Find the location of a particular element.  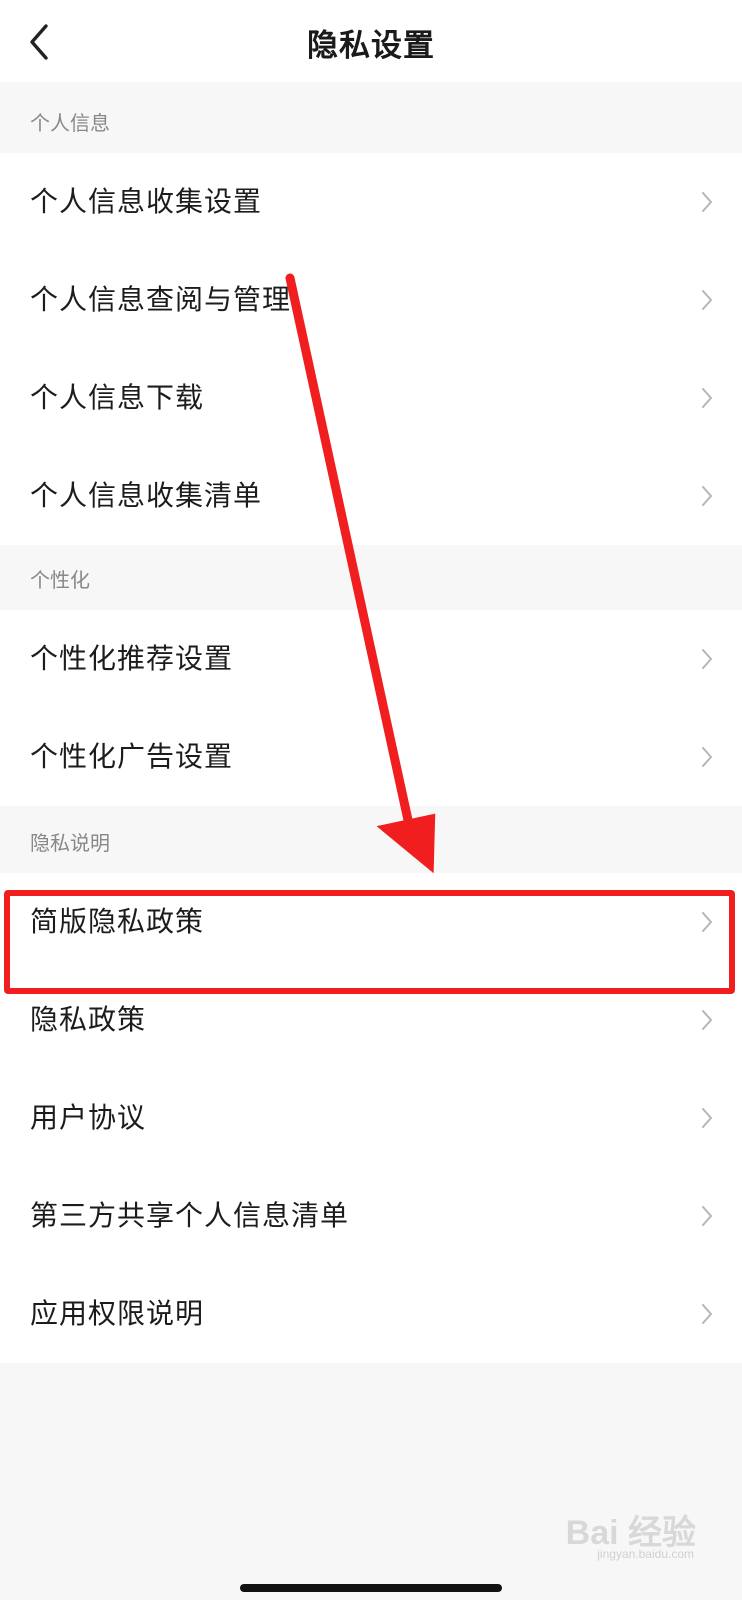

menu-item-label: 隐私政策 is located at coordinates (88, 1019).